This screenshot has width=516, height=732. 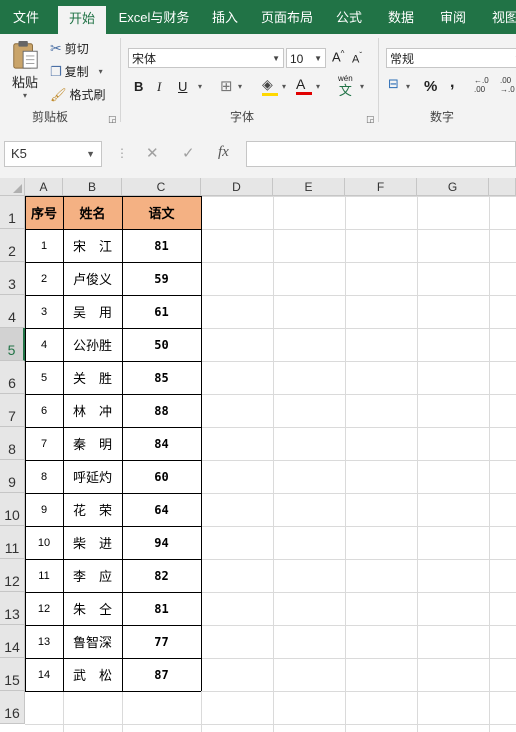 I want to click on name-cell: 宋 江, so click(x=92, y=245).